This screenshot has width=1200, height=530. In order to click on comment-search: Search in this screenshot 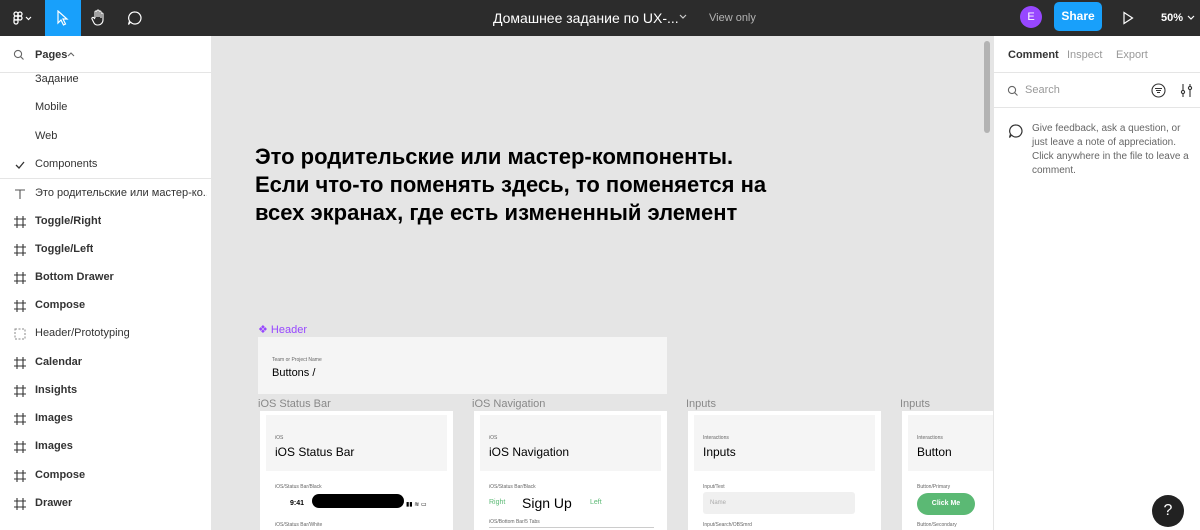, I will do `click(1097, 90)`.